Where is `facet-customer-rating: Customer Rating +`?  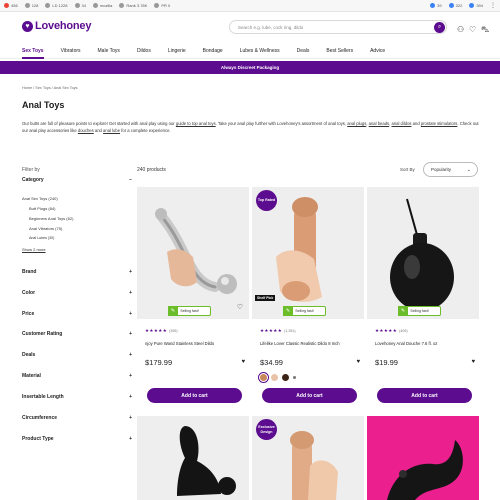 facet-customer-rating: Customer Rating + is located at coordinates (77, 334).